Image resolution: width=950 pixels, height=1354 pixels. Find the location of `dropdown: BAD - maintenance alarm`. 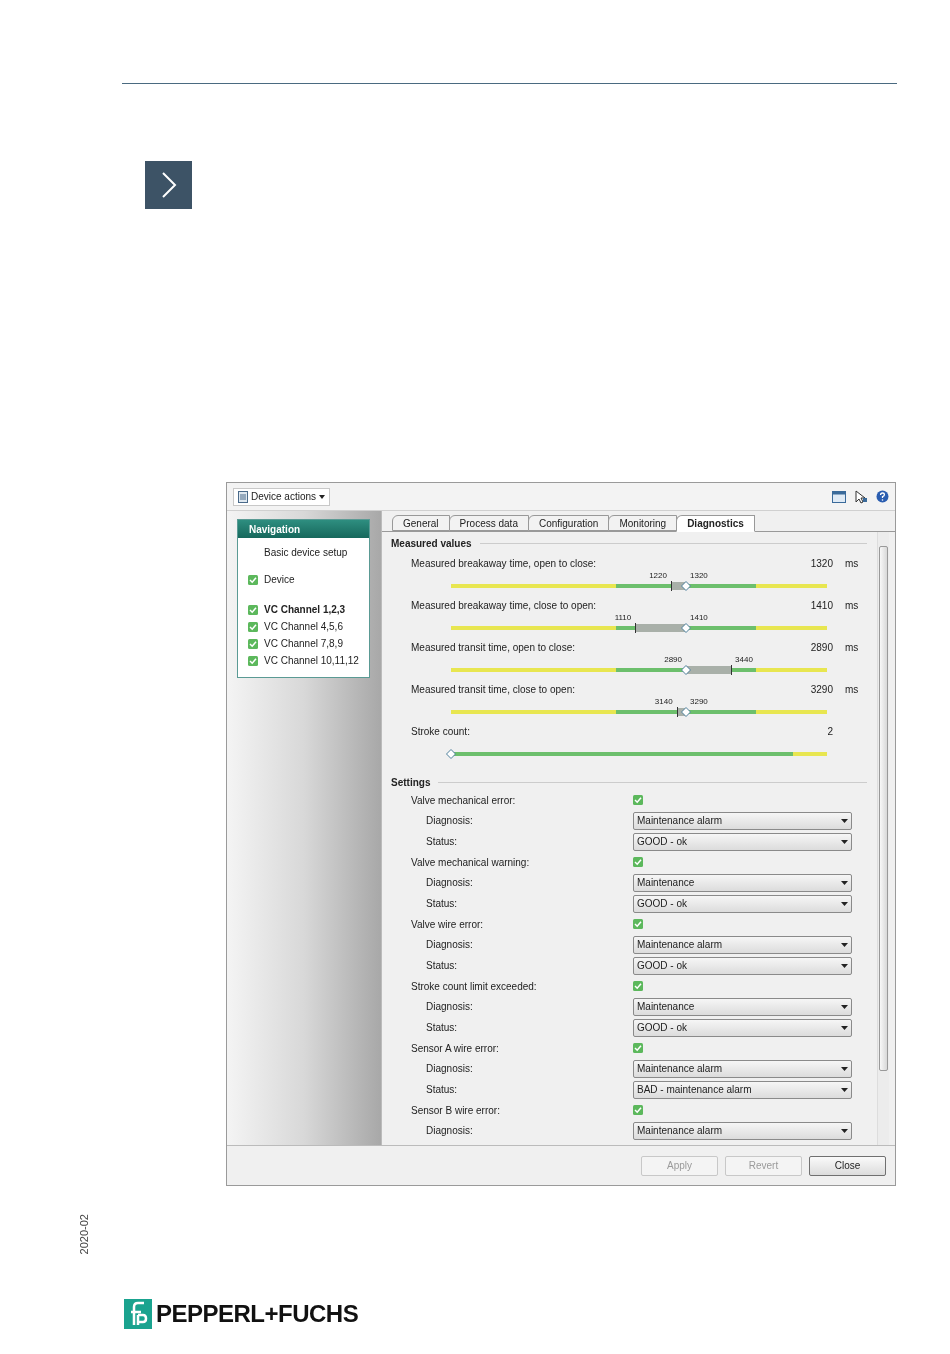

dropdown: BAD - maintenance alarm is located at coordinates (742, 1089).